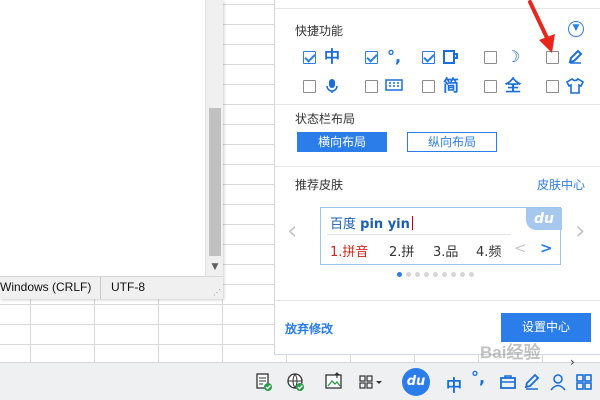  What do you see at coordinates (385, 224) in the screenshot?
I see `preview-input-pinyin: pin yin` at bounding box center [385, 224].